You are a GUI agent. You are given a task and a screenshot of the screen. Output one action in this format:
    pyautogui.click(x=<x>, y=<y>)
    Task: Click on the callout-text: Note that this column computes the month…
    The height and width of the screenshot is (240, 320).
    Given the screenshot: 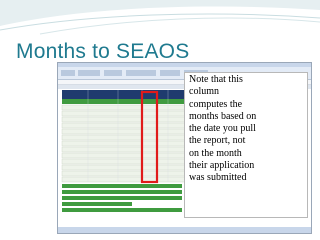 What is the action you would take?
    pyautogui.click(x=223, y=129)
    